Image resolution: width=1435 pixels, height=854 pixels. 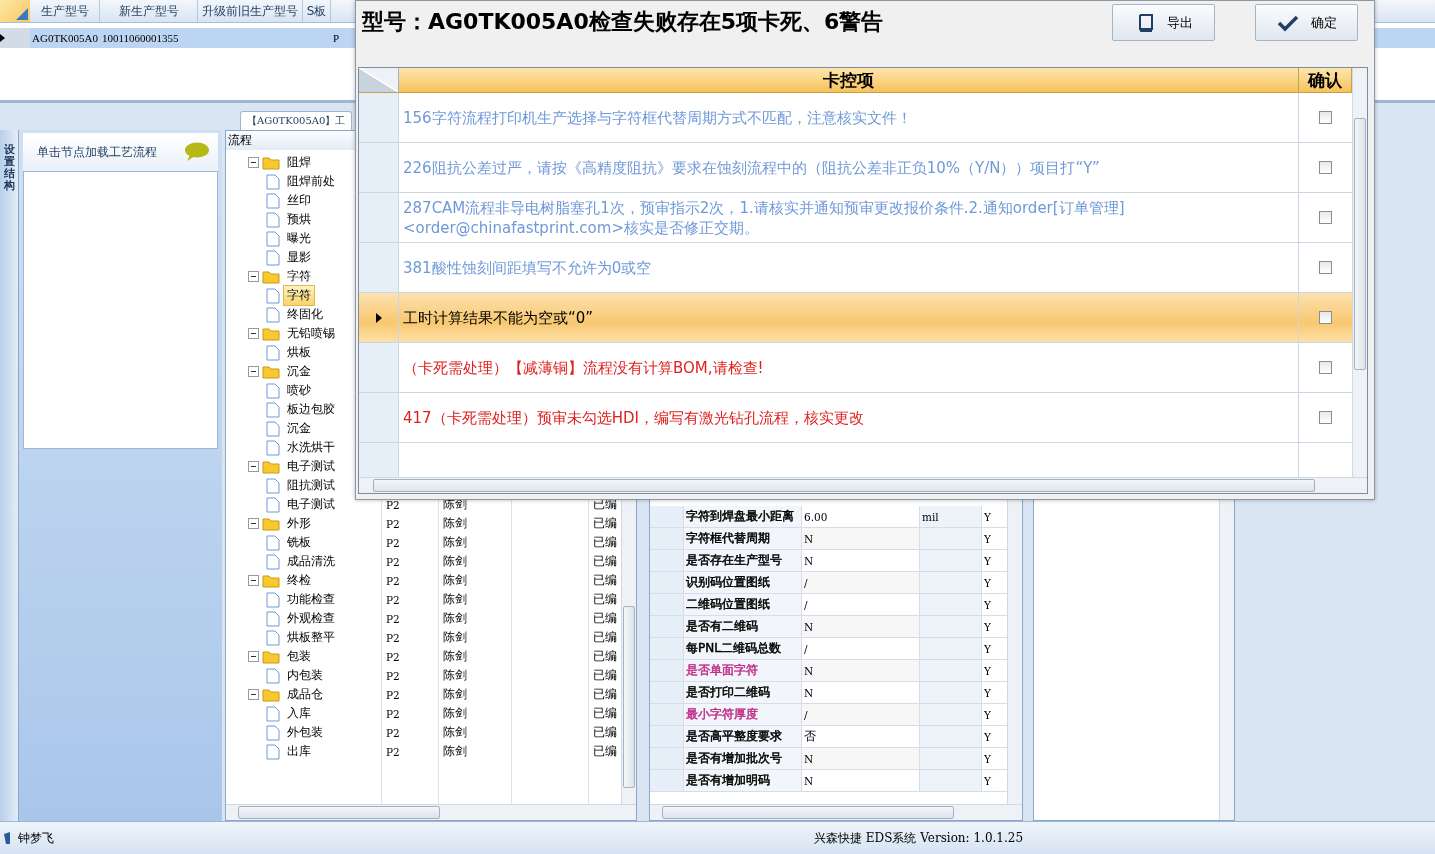 What do you see at coordinates (722, 714) in the screenshot?
I see `property-name: 最小字符厚度` at bounding box center [722, 714].